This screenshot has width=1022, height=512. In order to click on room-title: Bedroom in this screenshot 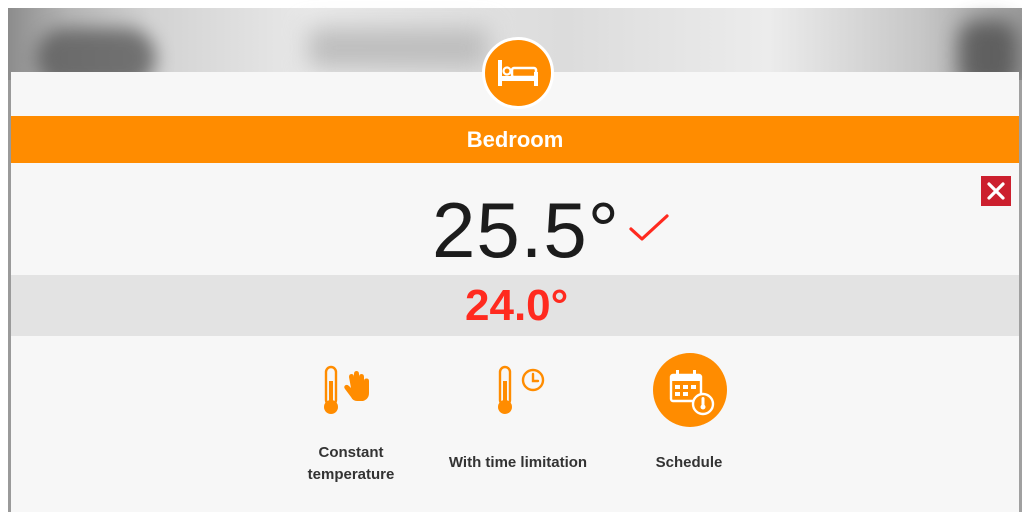, I will do `click(515, 139)`.